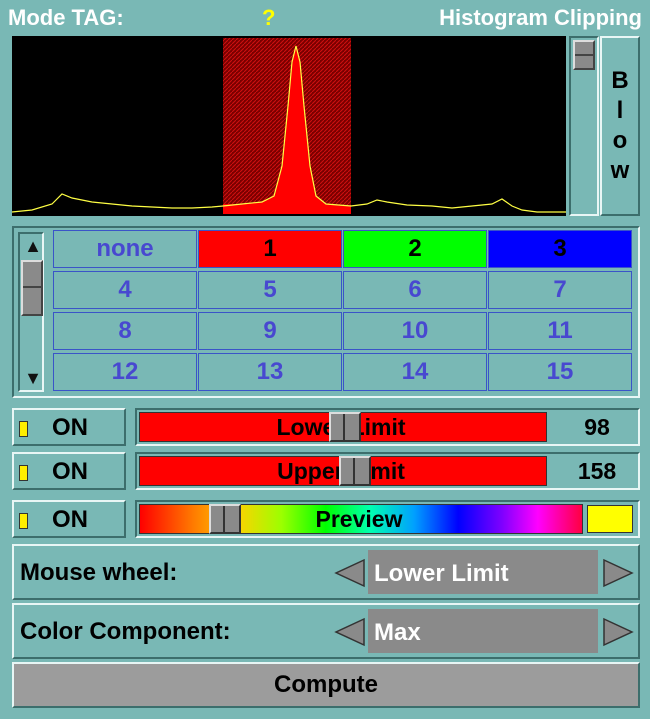 Image resolution: width=650 pixels, height=719 pixels. What do you see at coordinates (326, 685) in the screenshot?
I see `compute-button: Compute` at bounding box center [326, 685].